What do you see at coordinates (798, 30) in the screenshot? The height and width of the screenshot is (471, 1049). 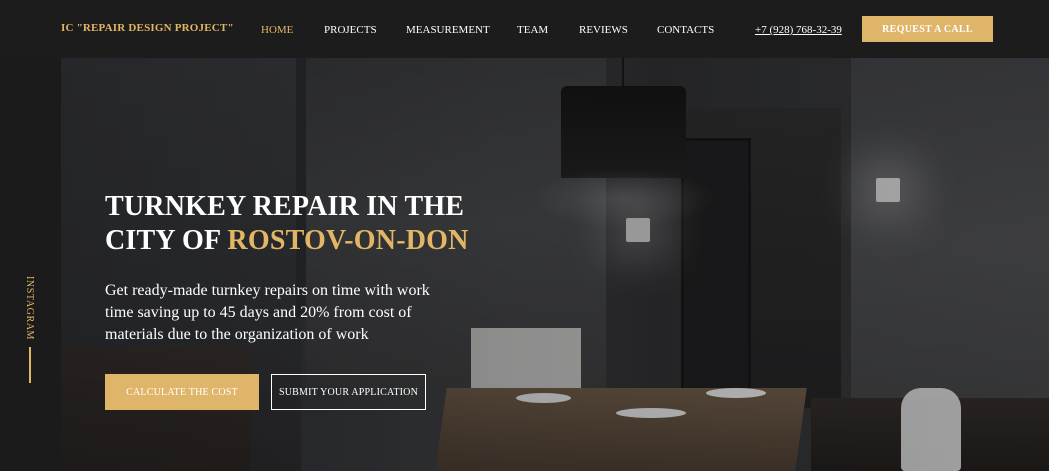 I see `phone-link: +7 (928) 768-32-39` at bounding box center [798, 30].